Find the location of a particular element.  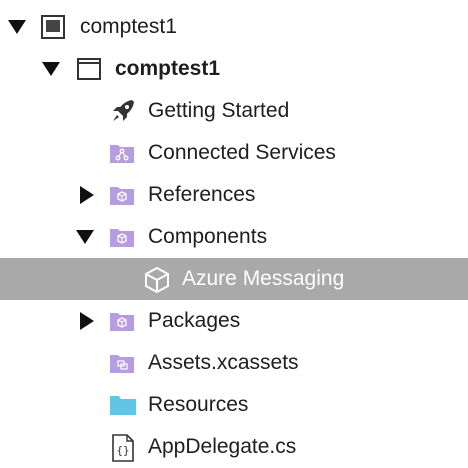

tree-row-references: References is located at coordinates (234, 195).